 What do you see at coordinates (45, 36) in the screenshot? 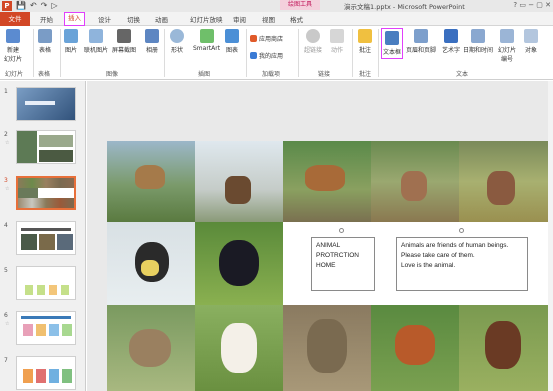
I see `table-icon` at bounding box center [45, 36].